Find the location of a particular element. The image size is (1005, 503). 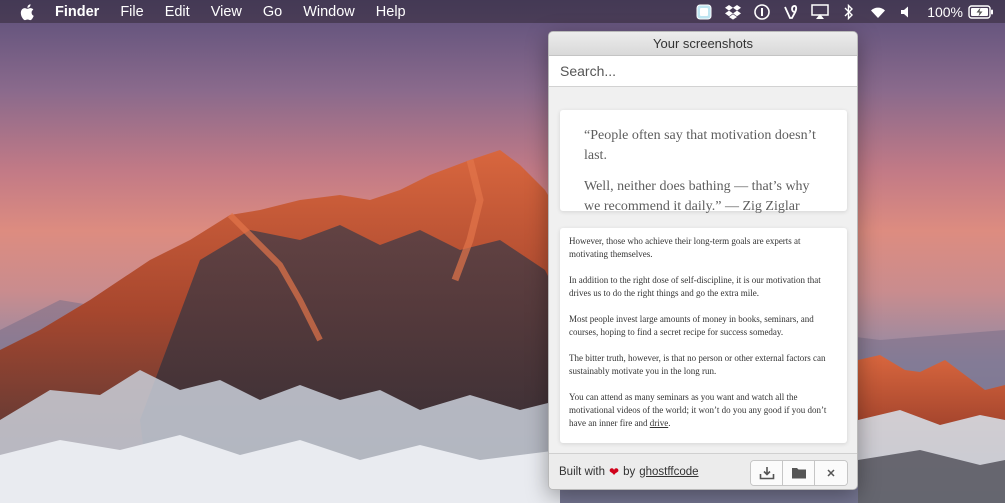

folder-icon is located at coordinates (798, 473).